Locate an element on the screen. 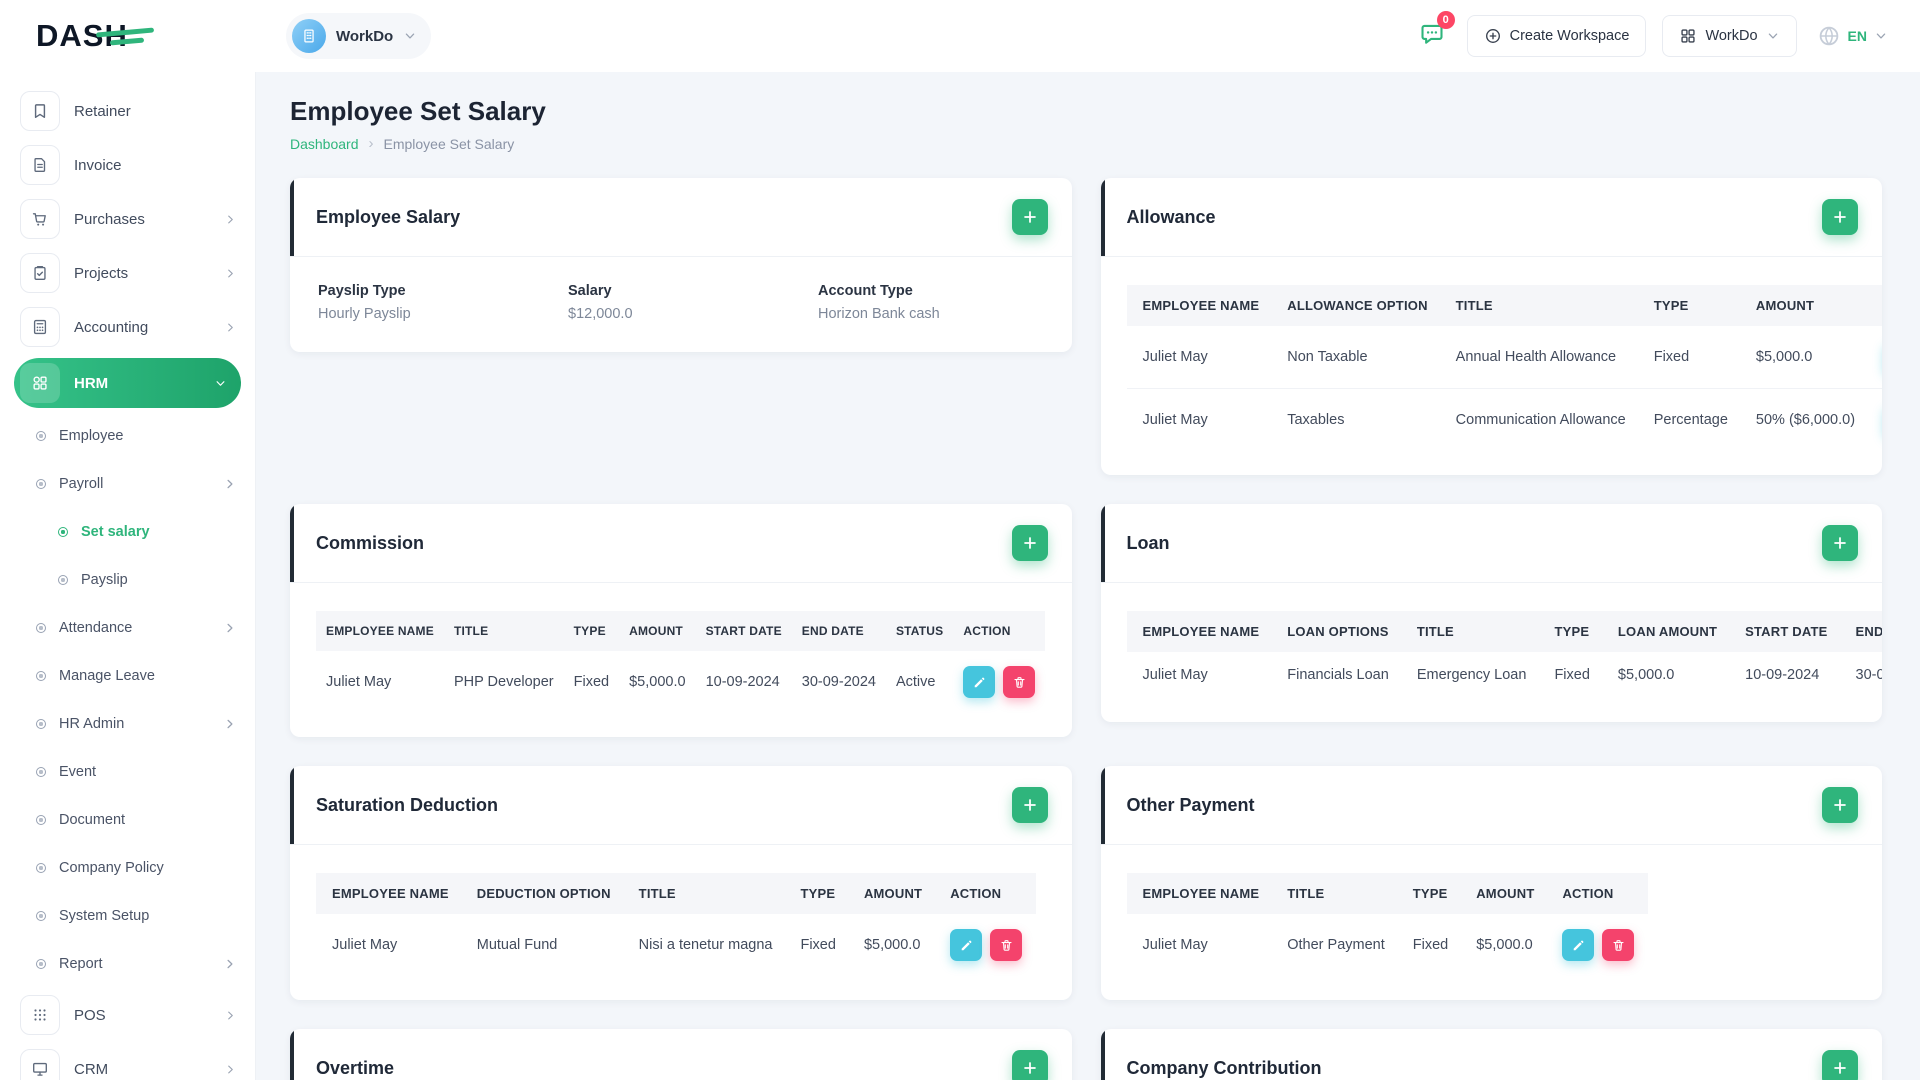  sidebar-item-report: Report is located at coordinates (127, 964).